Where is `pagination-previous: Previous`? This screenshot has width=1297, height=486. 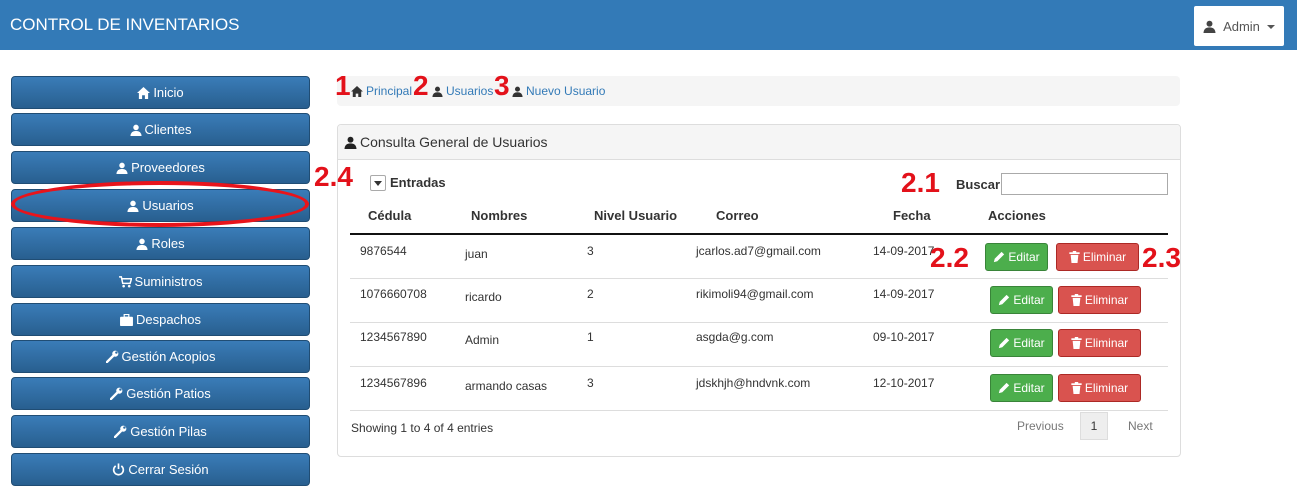
pagination-previous: Previous is located at coordinates (1040, 426).